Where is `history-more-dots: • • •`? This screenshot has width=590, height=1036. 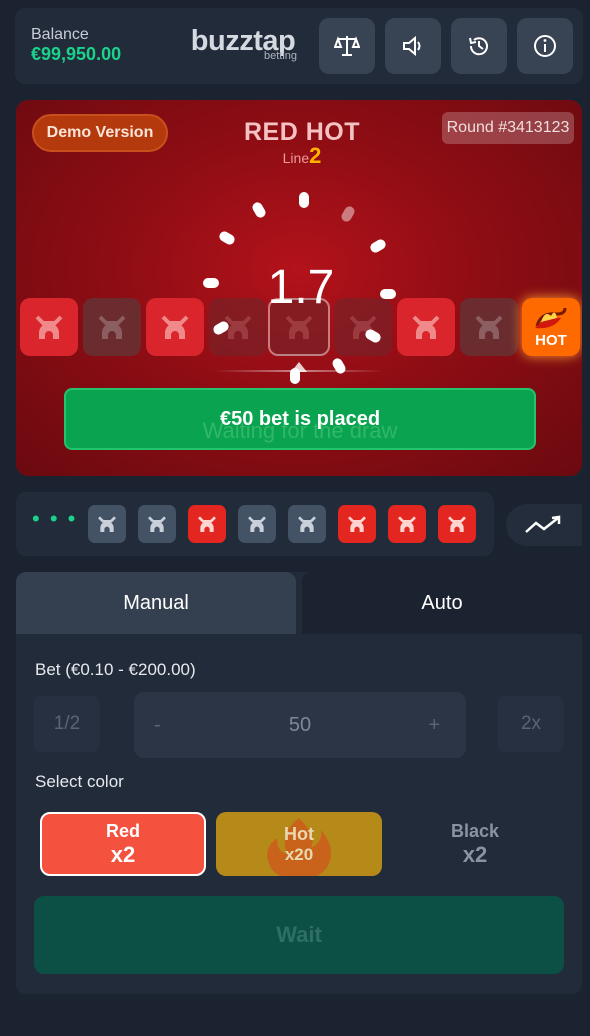
history-more-dots: • • • is located at coordinates (54, 519).